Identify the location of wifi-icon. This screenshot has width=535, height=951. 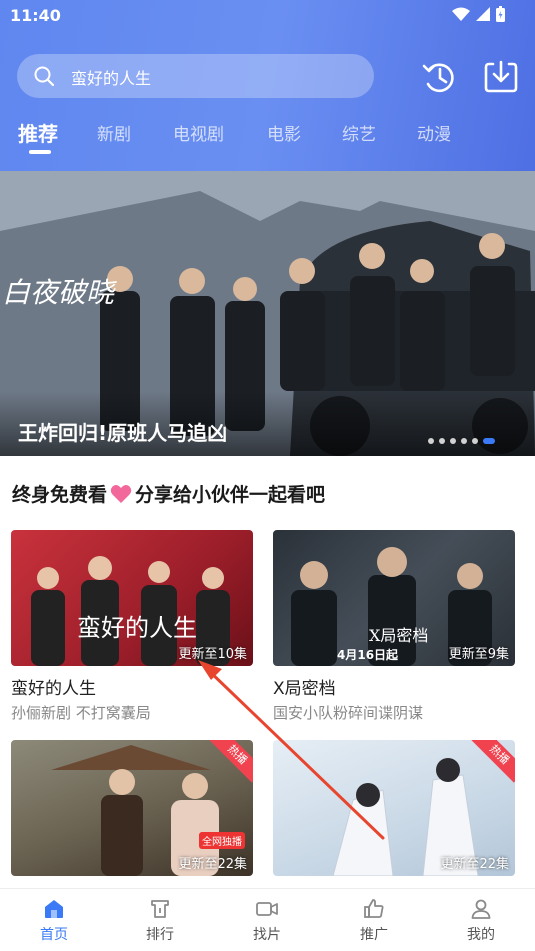
(461, 14).